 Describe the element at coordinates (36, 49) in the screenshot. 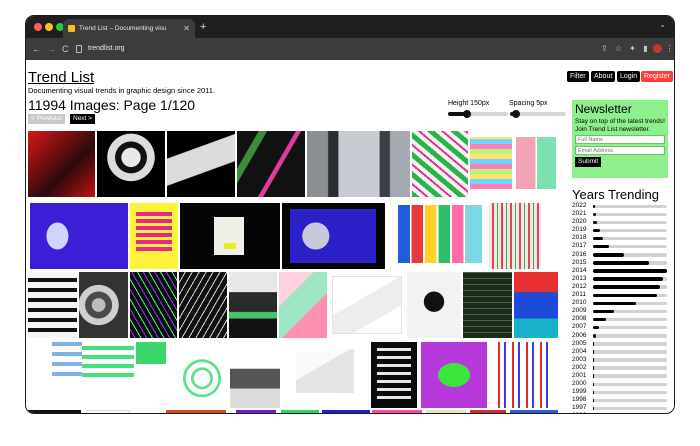

I see `back-button: ←` at that location.